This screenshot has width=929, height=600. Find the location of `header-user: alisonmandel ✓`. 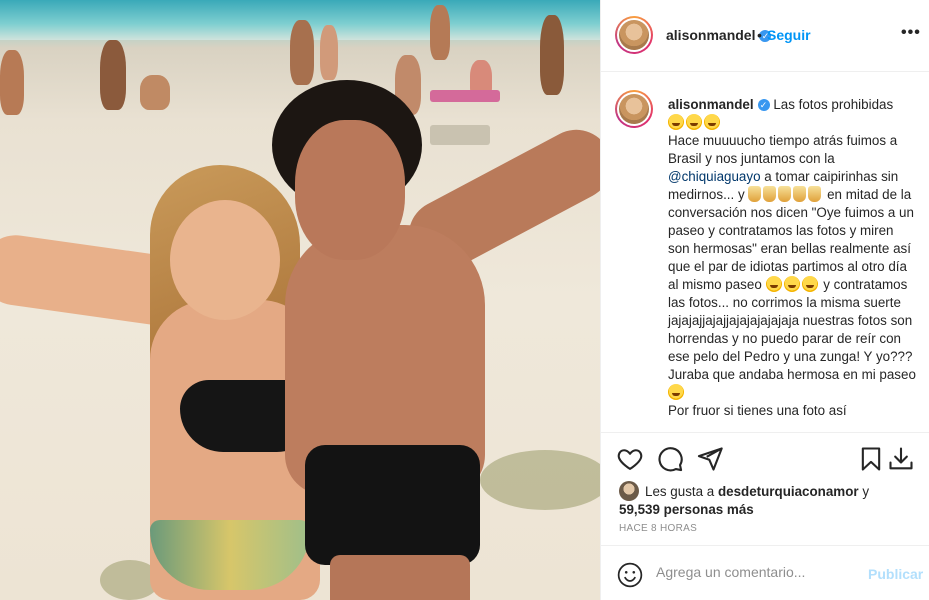

header-user: alisonmandel ✓ is located at coordinates (719, 36).